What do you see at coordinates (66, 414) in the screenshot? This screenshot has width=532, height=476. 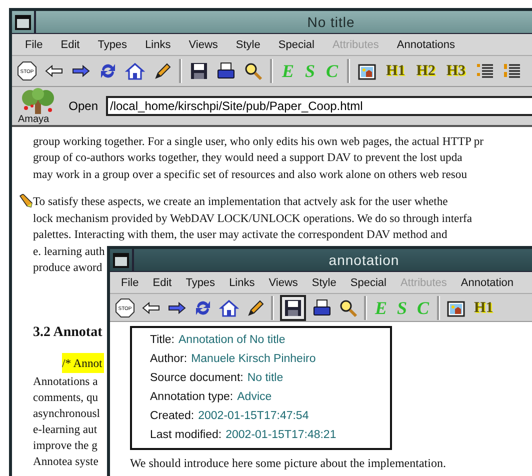 I see `text-line: asynchronousl` at bounding box center [66, 414].